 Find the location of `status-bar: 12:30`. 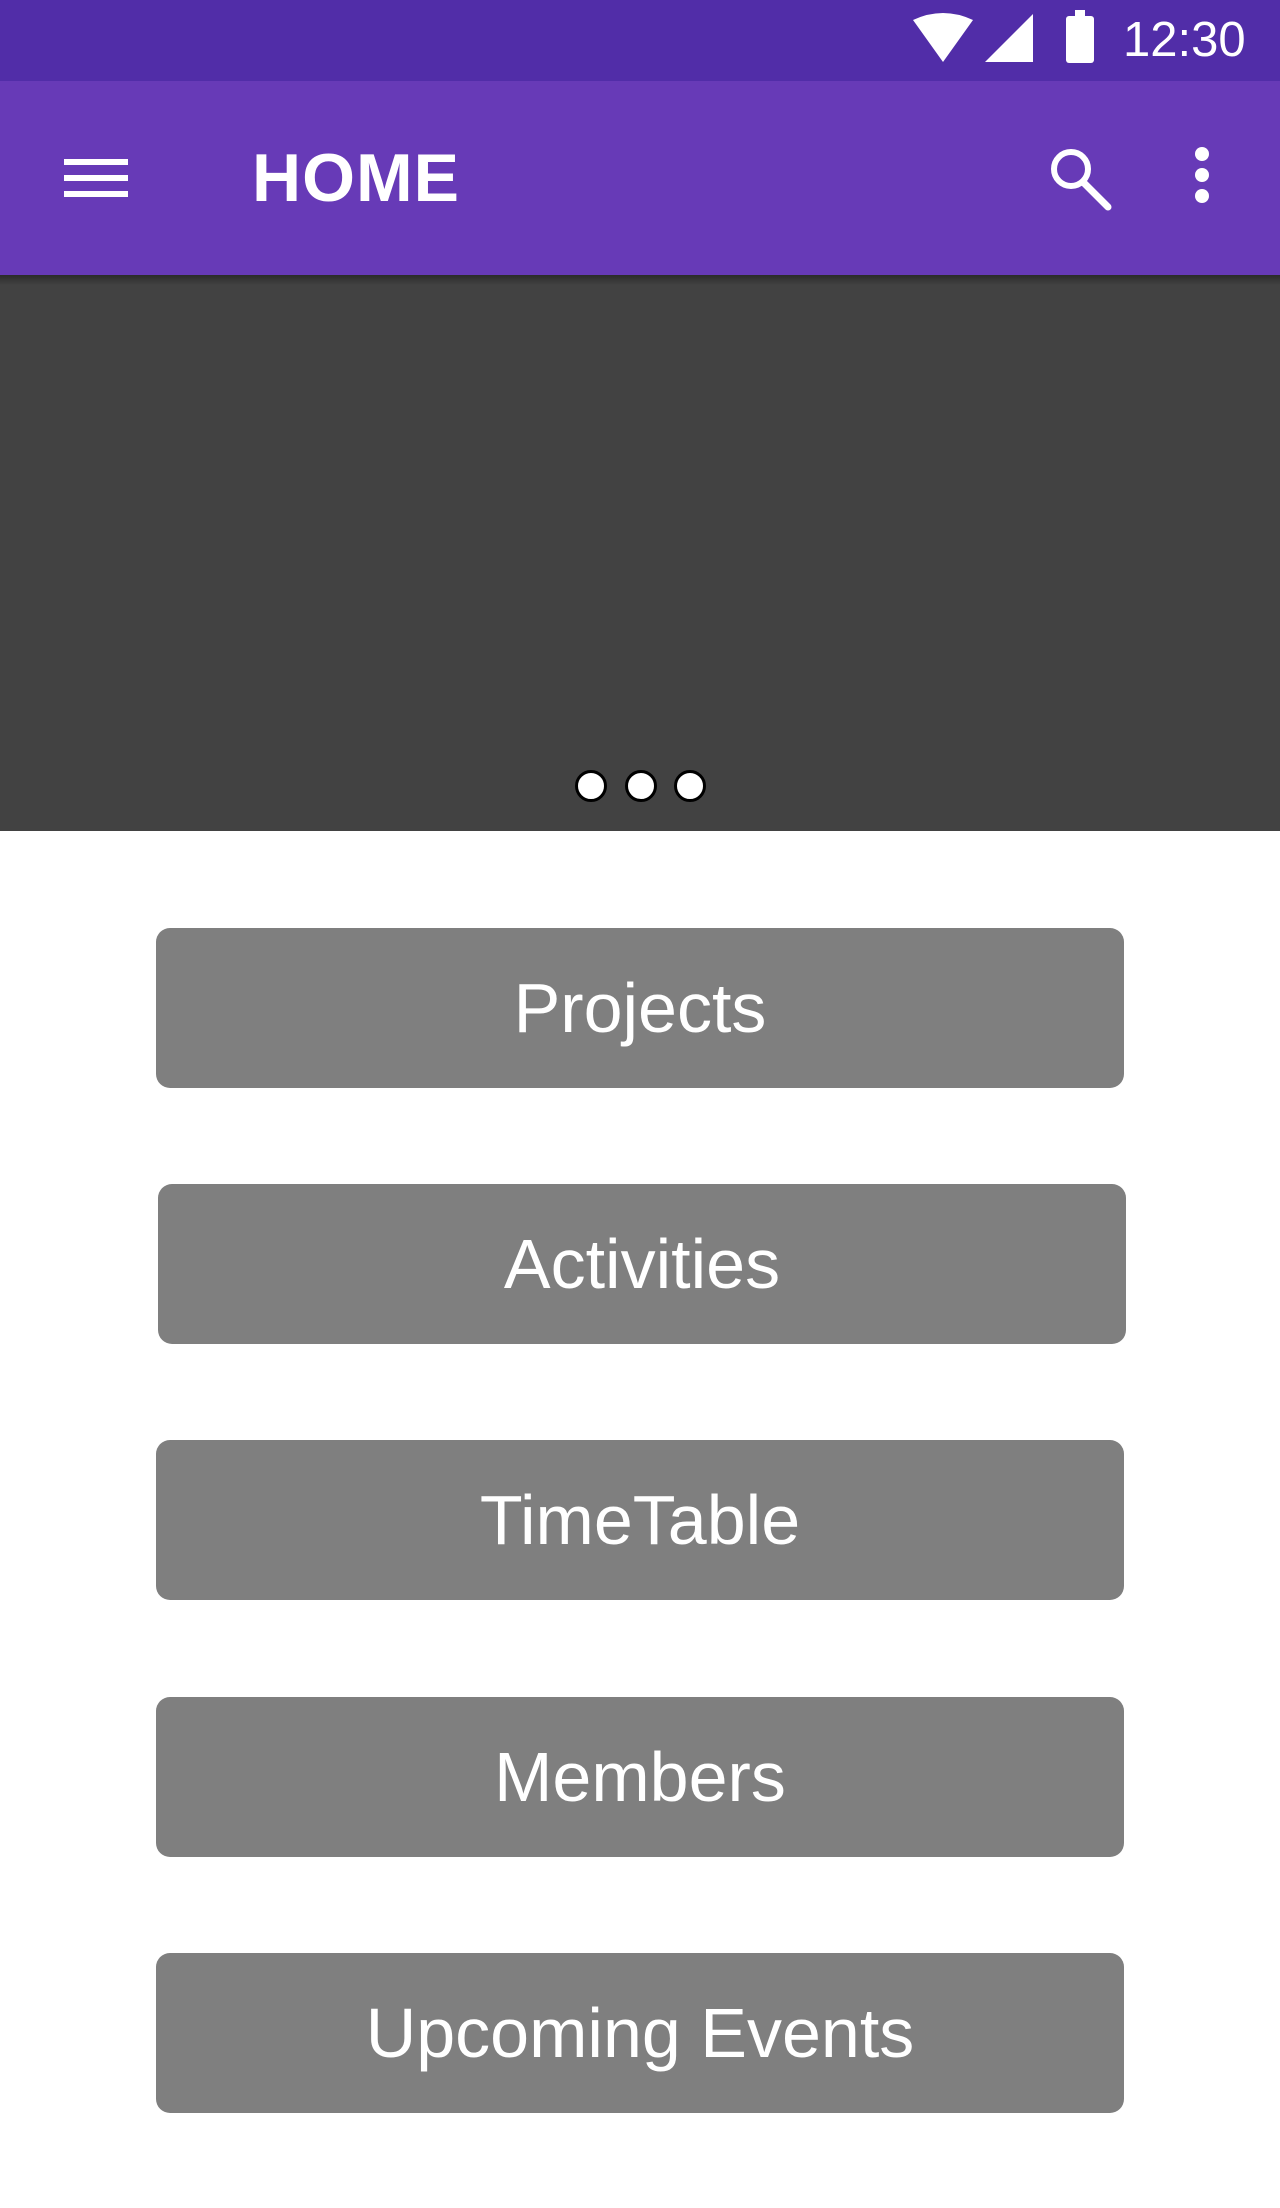

status-bar: 12:30 is located at coordinates (640, 40).